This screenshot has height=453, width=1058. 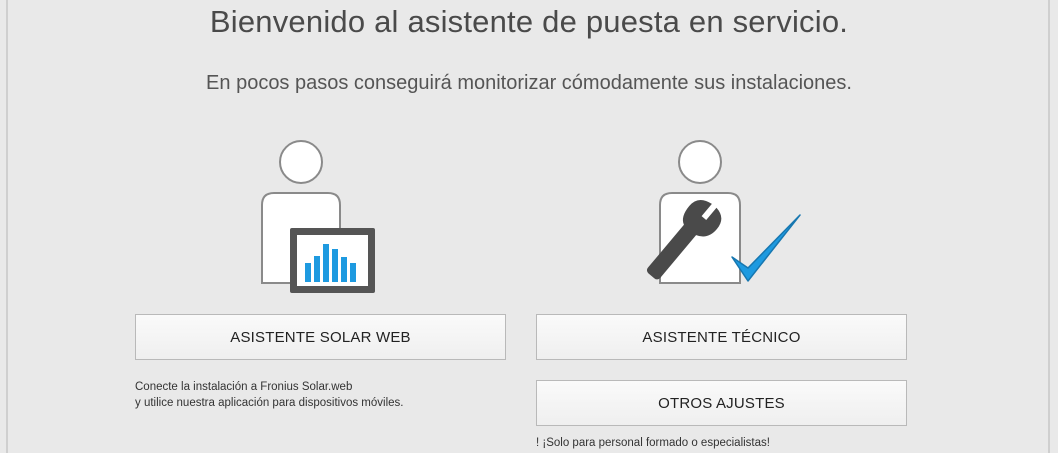 I want to click on technician-wizard-button: ASISTENTE TÉCNICO, so click(x=721, y=337).